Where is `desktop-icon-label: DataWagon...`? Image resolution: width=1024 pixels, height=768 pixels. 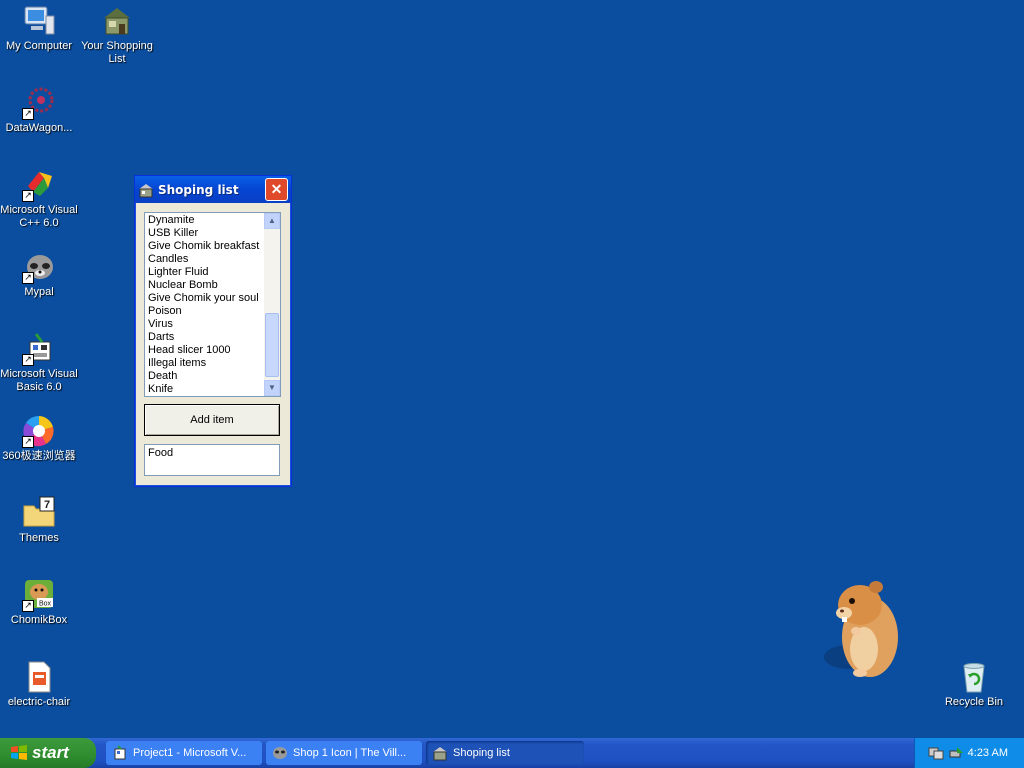 desktop-icon-label: DataWagon... is located at coordinates (39, 128).